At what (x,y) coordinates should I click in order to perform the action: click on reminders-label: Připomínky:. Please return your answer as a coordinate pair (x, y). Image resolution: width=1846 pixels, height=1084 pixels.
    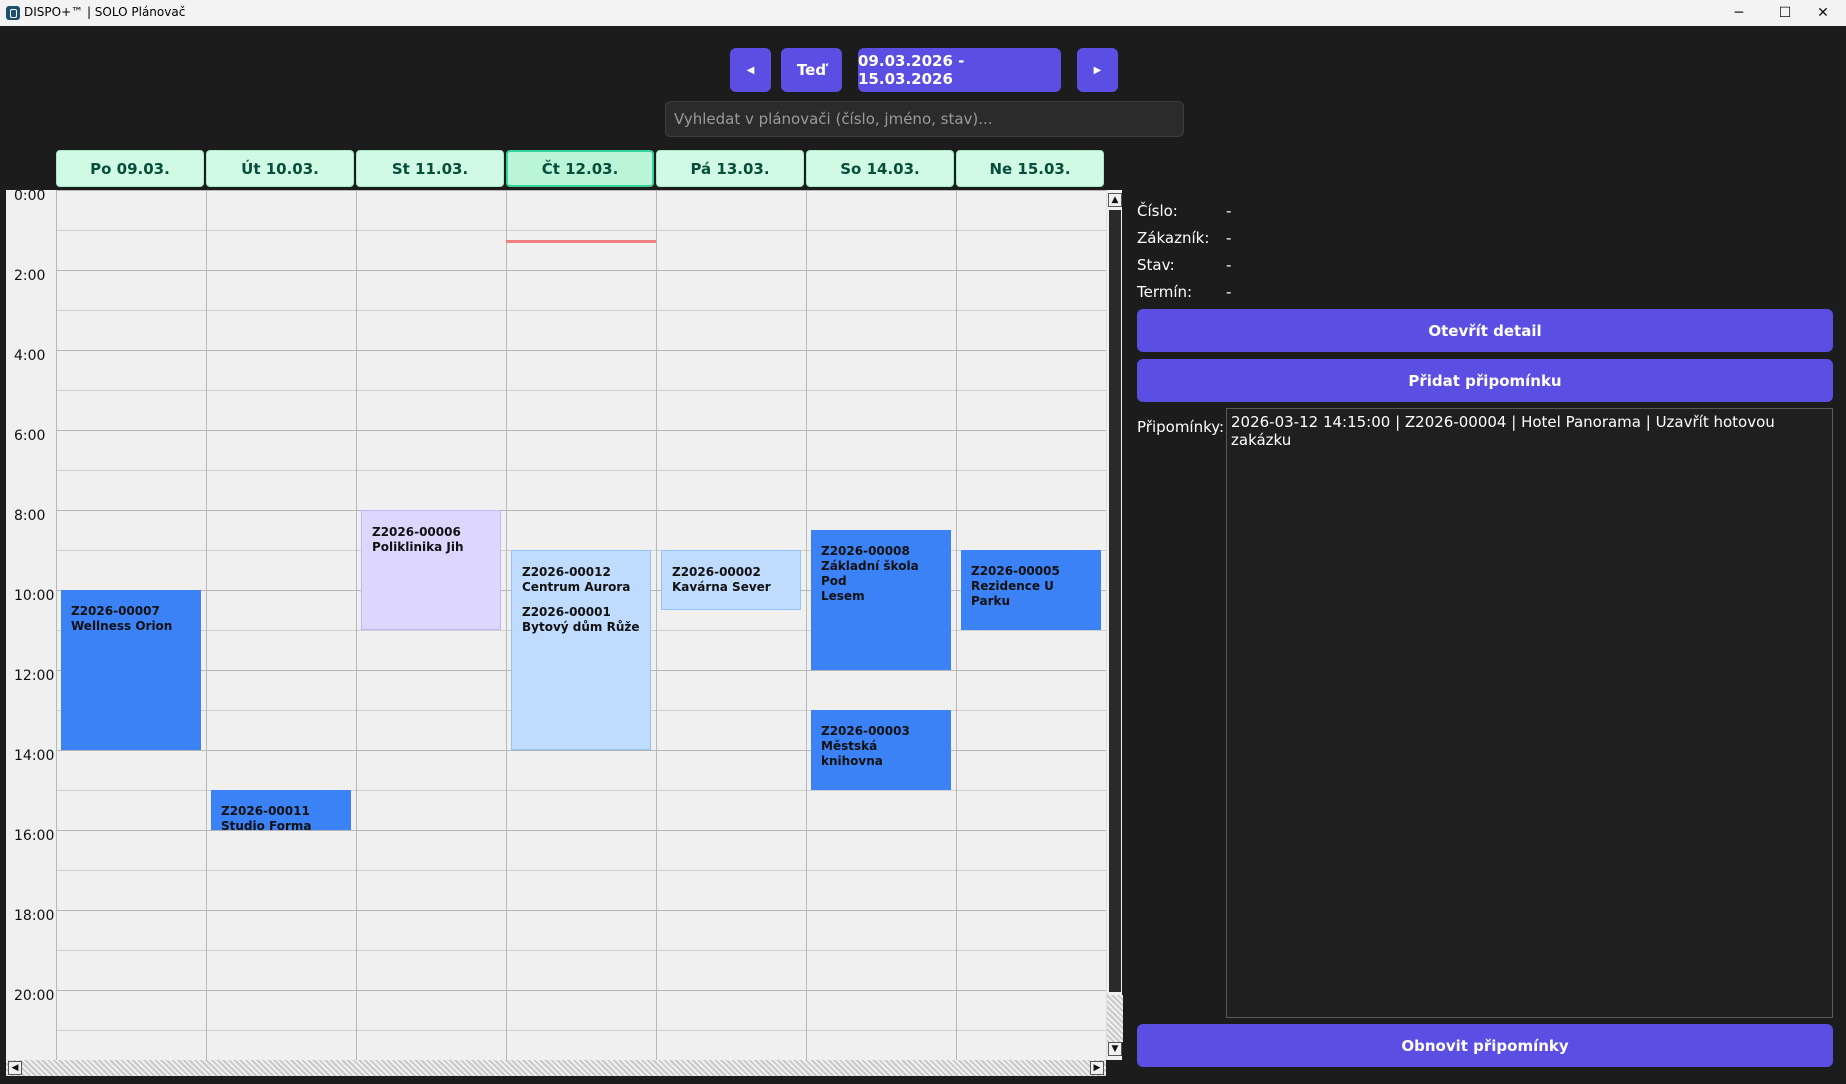
    Looking at the image, I should click on (1181, 427).